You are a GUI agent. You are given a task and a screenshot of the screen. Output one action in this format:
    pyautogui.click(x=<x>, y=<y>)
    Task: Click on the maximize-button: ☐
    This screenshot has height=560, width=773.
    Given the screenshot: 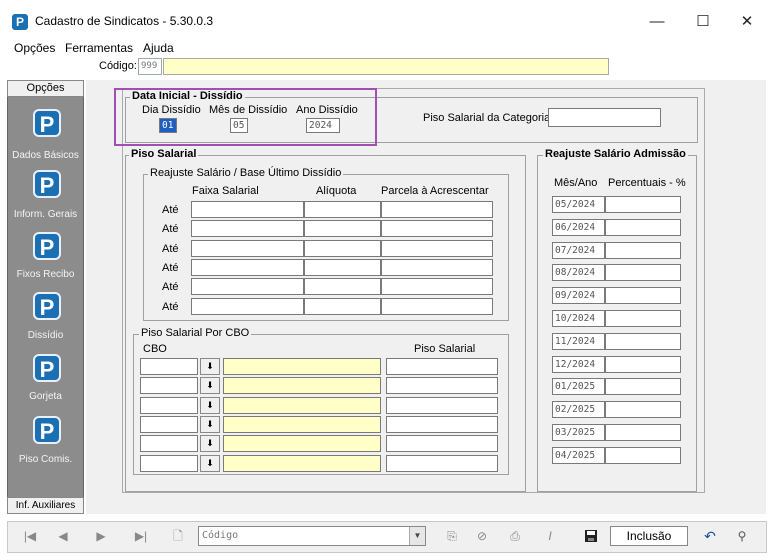 What is the action you would take?
    pyautogui.click(x=703, y=22)
    